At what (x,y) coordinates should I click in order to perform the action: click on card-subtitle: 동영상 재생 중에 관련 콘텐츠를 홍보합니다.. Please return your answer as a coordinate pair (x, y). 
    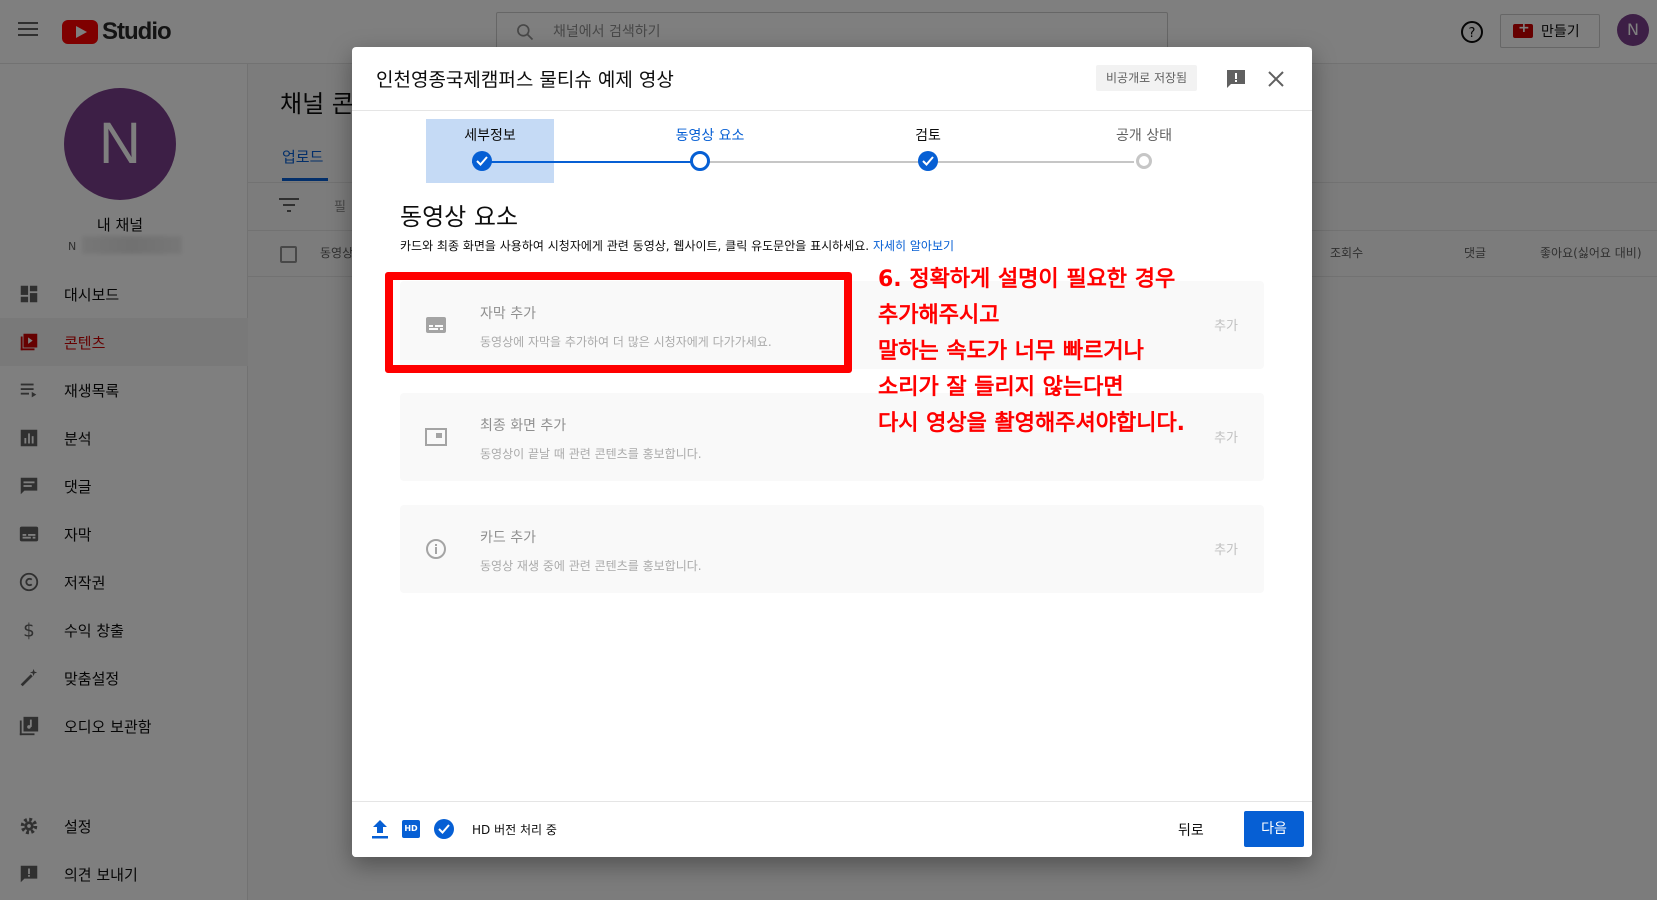
    Looking at the image, I should click on (591, 566).